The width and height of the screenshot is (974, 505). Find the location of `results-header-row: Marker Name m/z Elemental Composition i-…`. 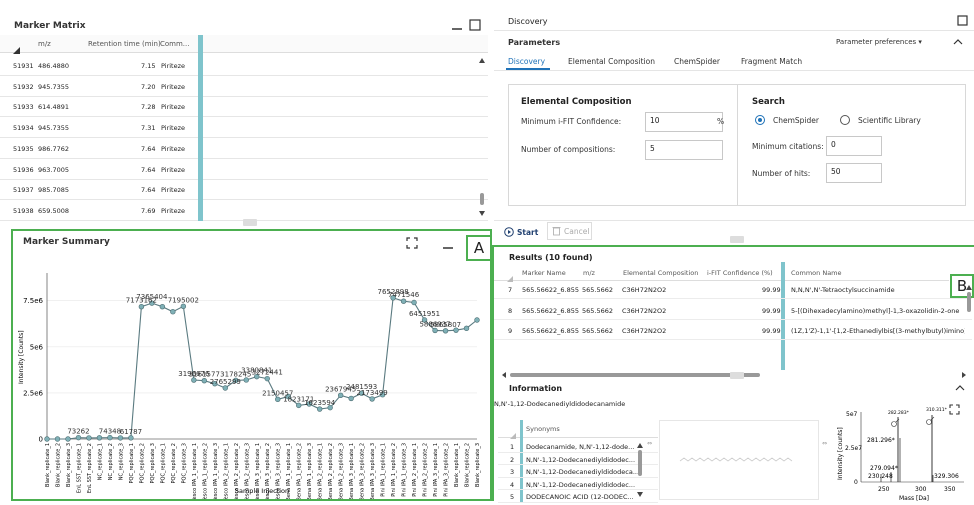

results-header-row: Marker Name m/z Elemental Composition i-… is located at coordinates (721, 272).